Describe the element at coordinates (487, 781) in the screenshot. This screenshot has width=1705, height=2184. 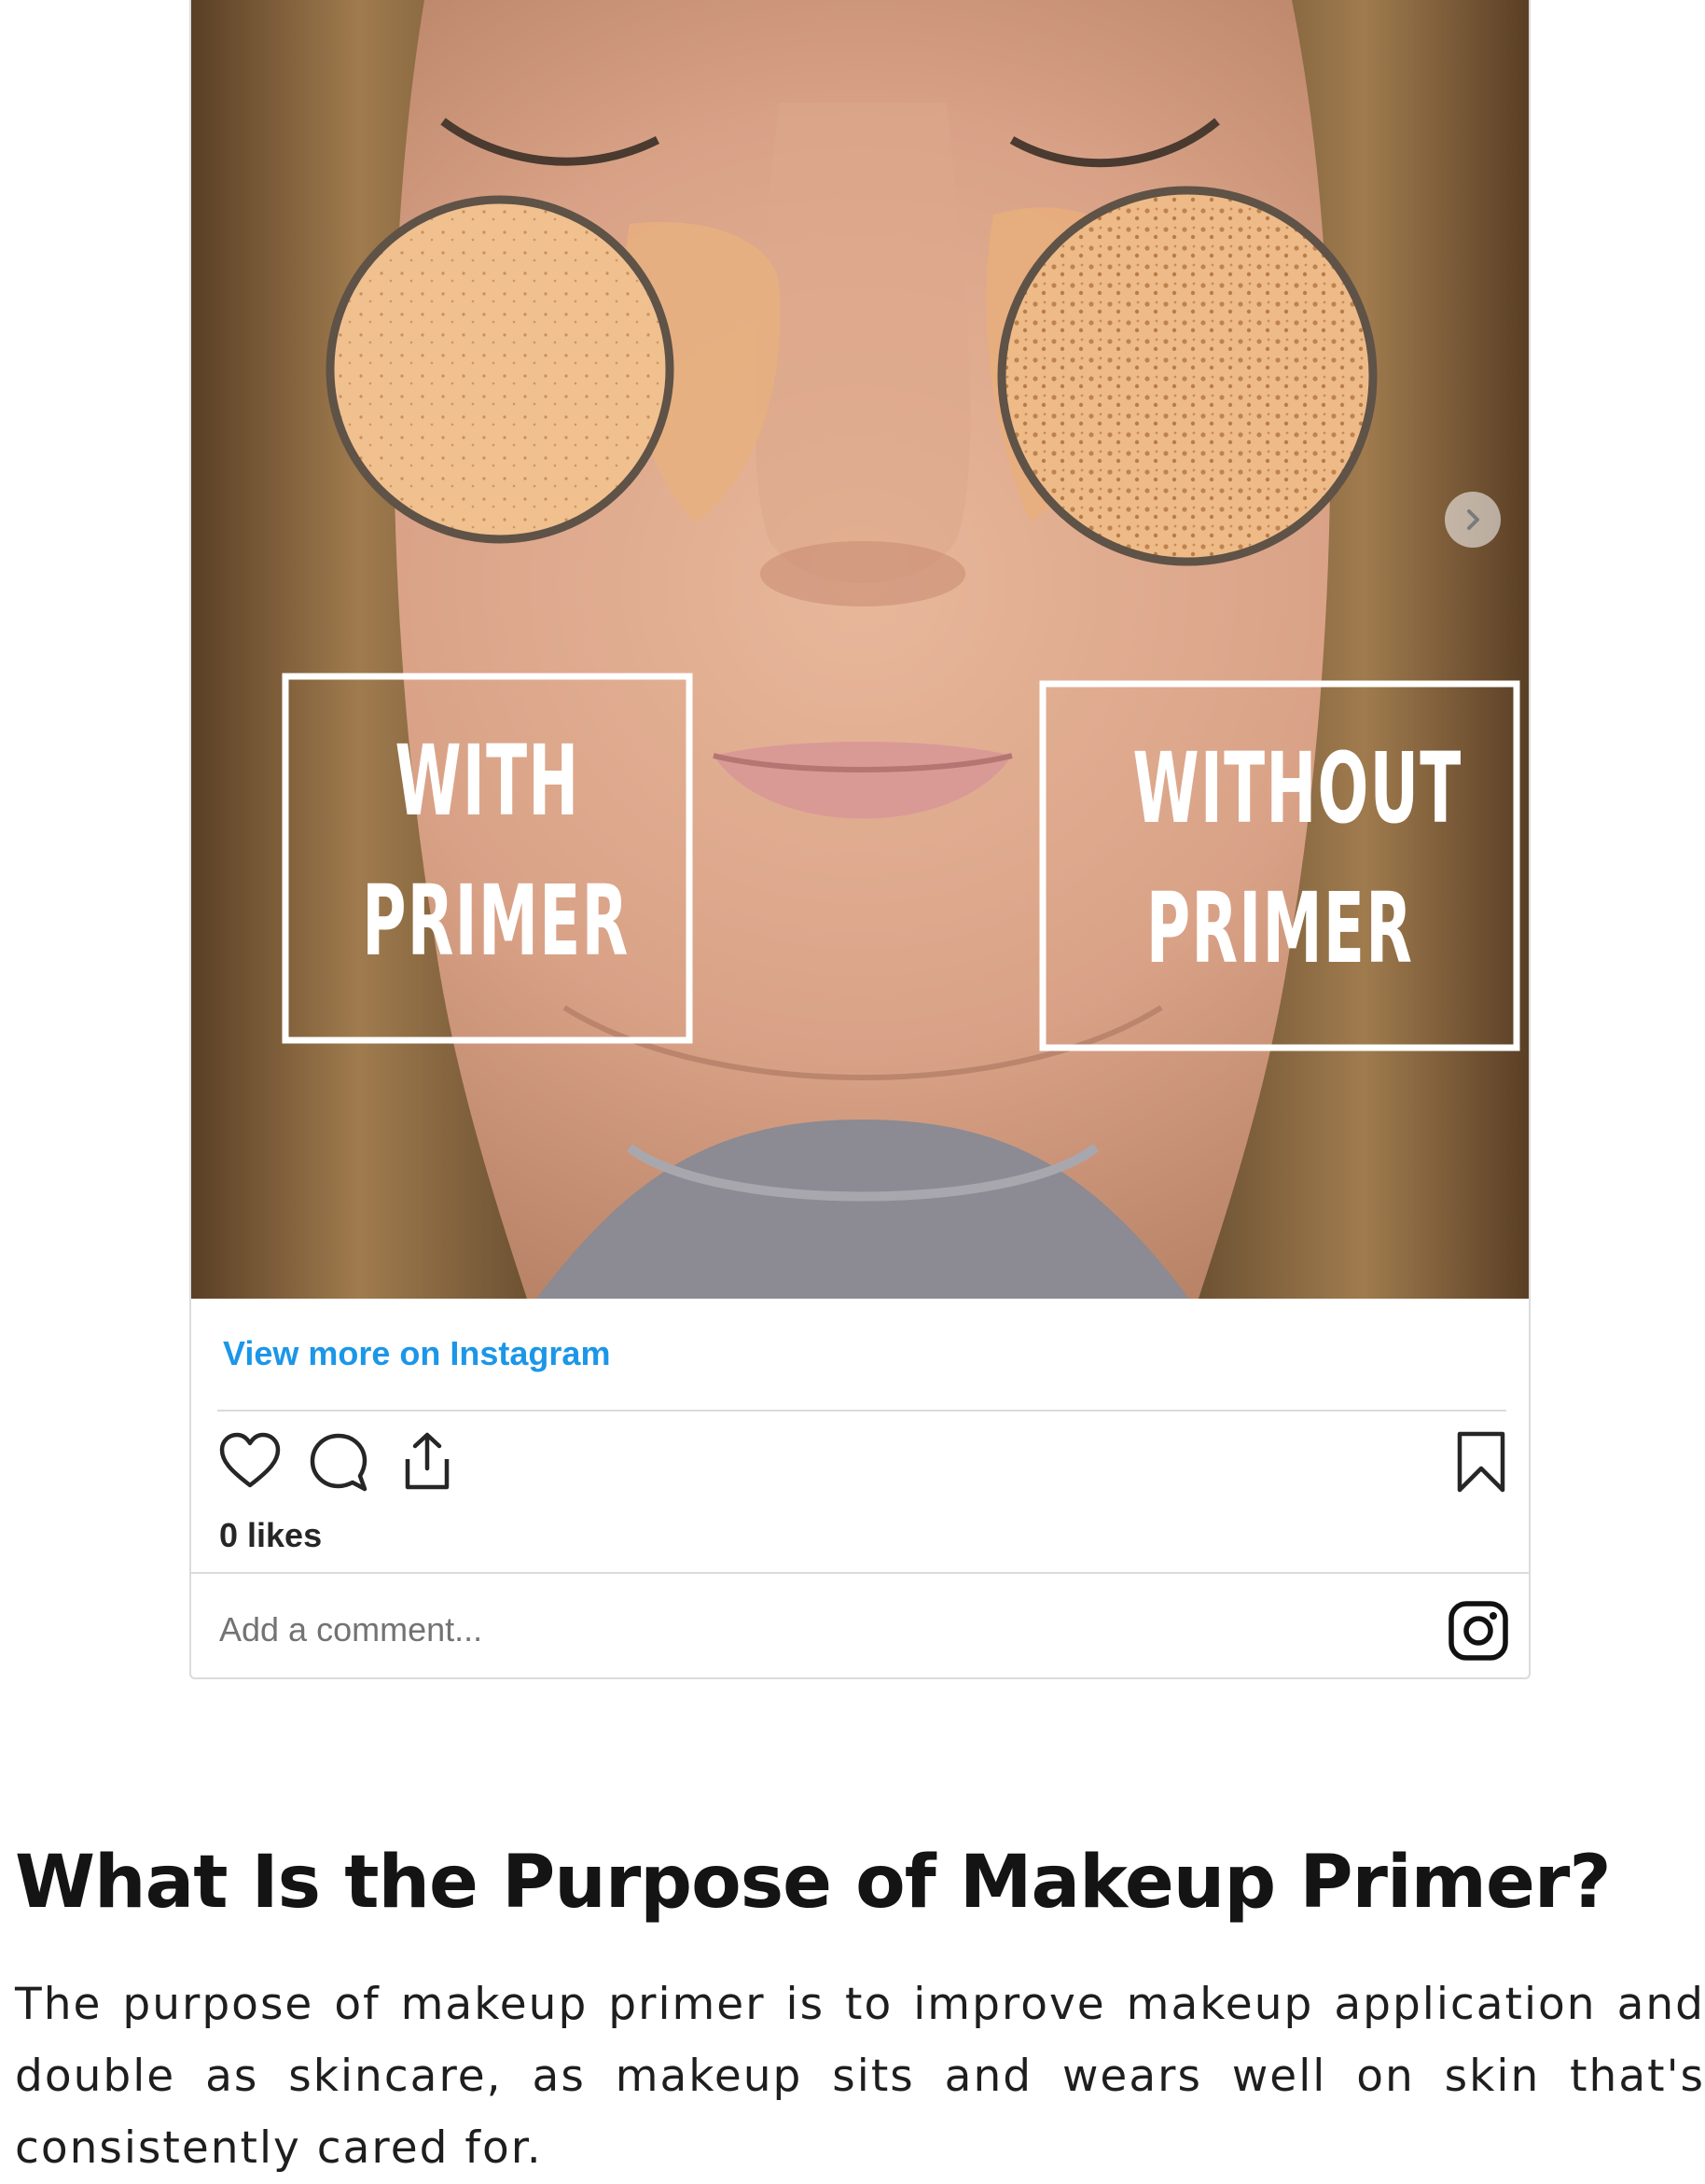
I see `with-primer-line1: WITH` at that location.